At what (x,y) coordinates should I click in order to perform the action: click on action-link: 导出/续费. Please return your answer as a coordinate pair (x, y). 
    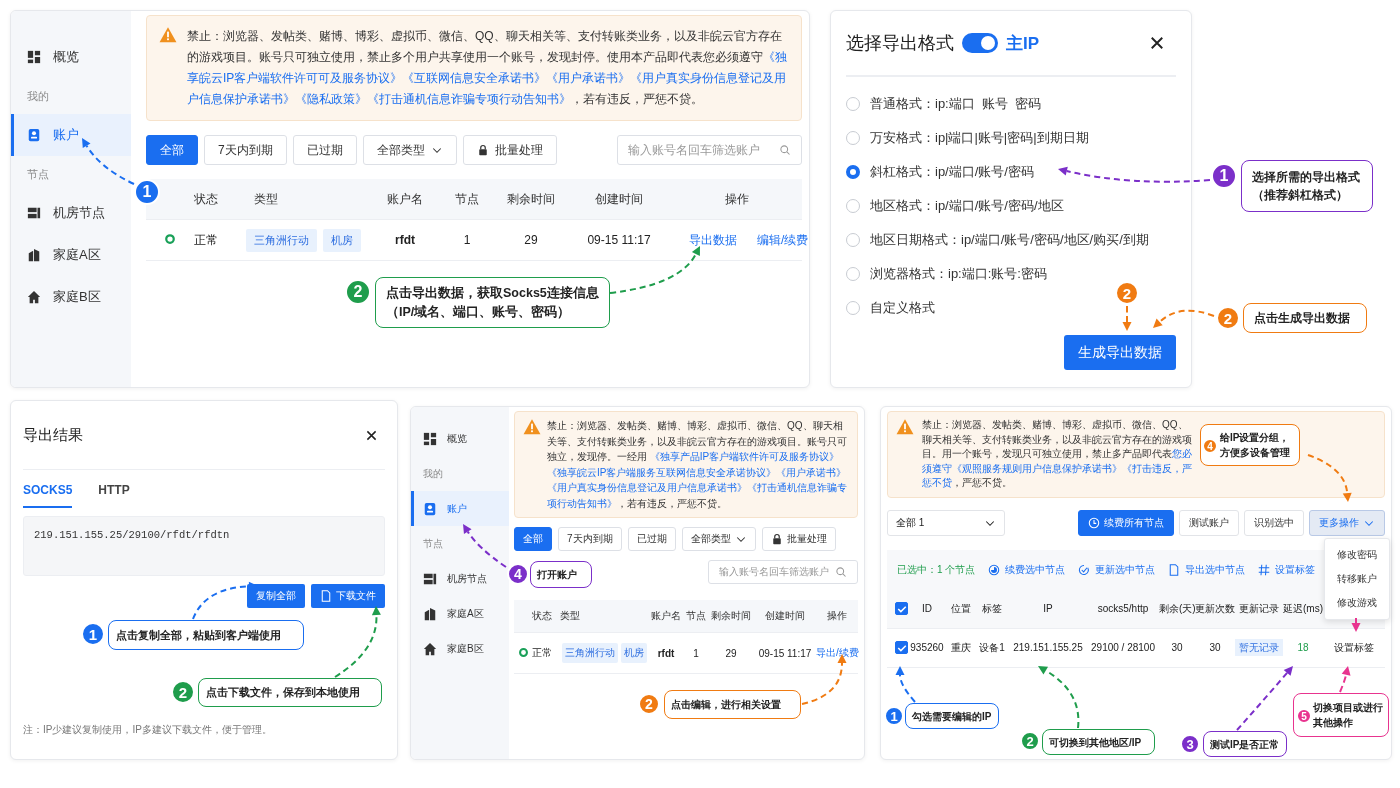
    Looking at the image, I should click on (837, 653).